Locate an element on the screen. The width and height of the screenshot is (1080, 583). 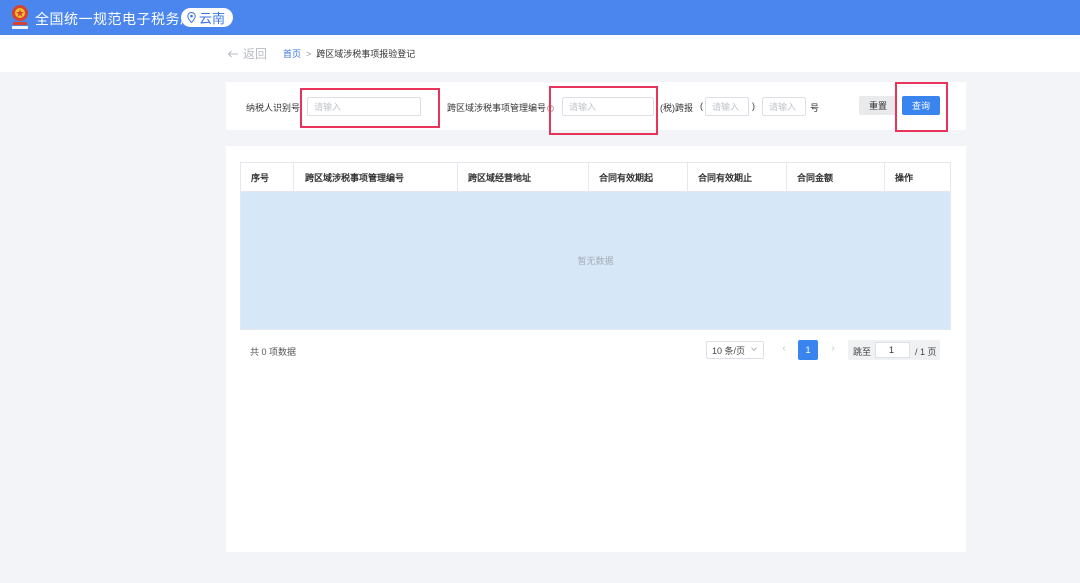
column-header-end-date: 合同有效期止 is located at coordinates (737, 177).